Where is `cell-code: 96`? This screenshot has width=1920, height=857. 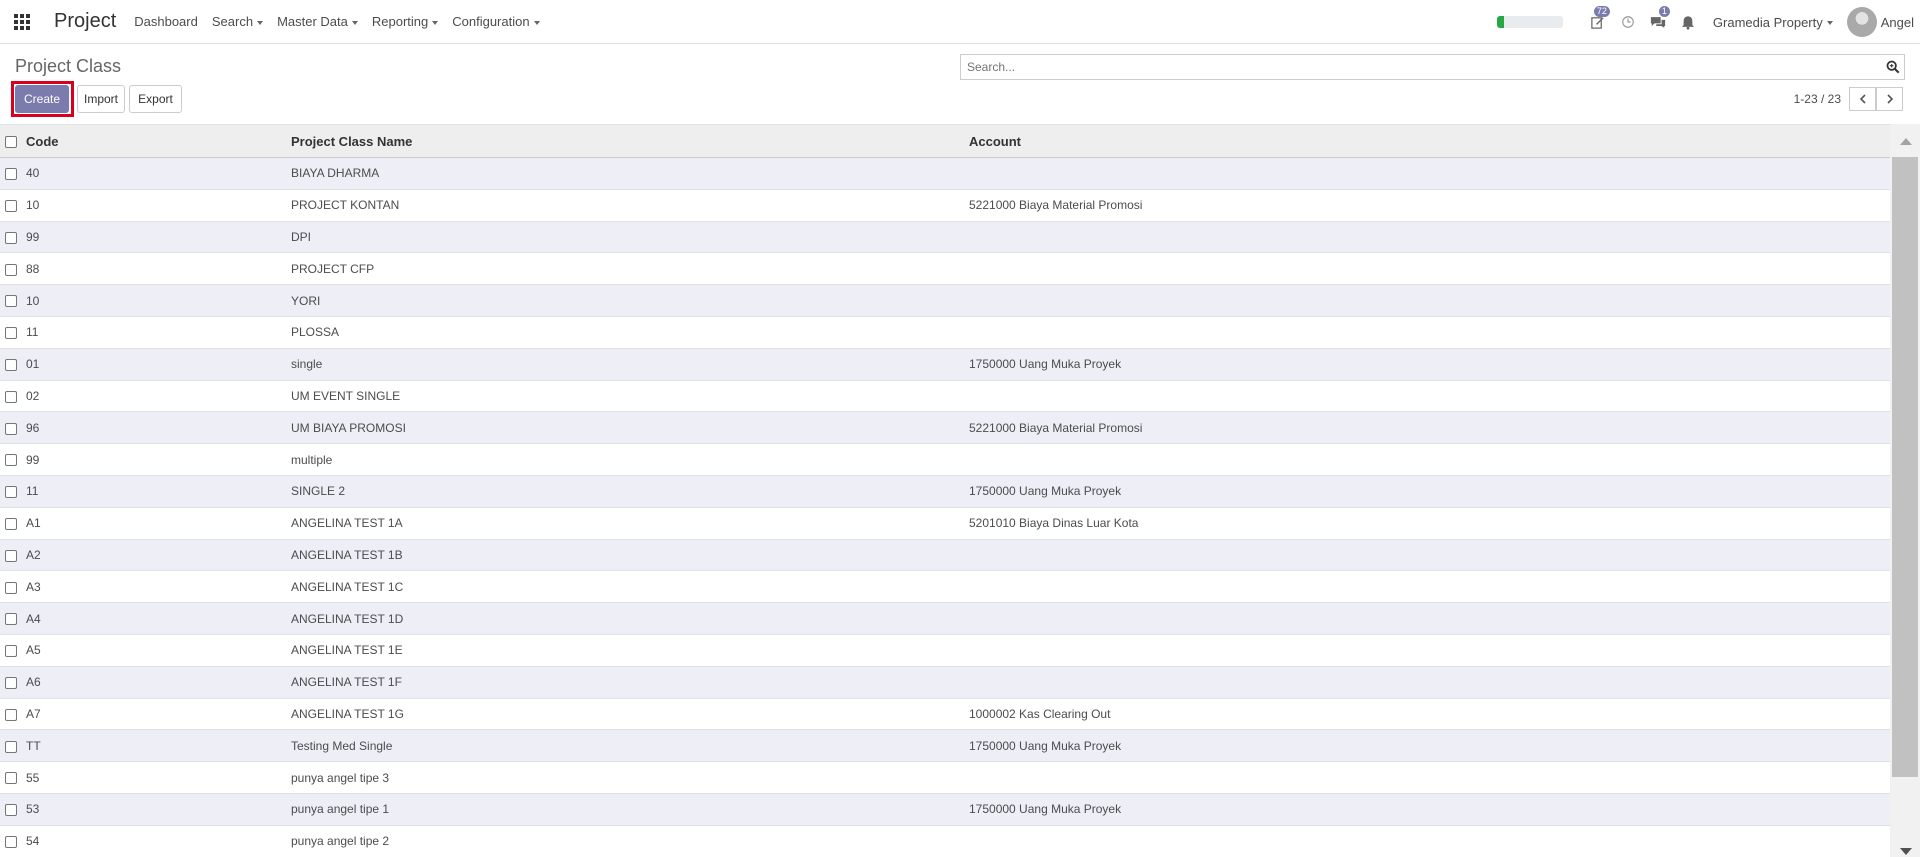 cell-code: 96 is located at coordinates (153, 428).